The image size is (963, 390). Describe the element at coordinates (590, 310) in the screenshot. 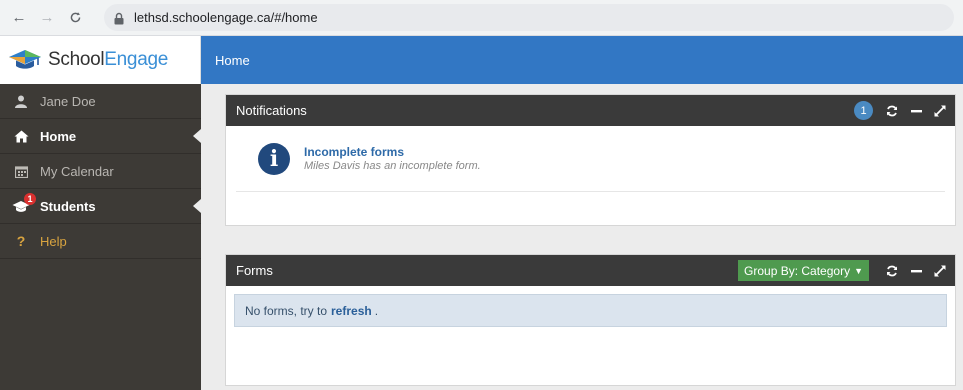

I see `forms-empty-message: No forms, try to refresh .` at that location.